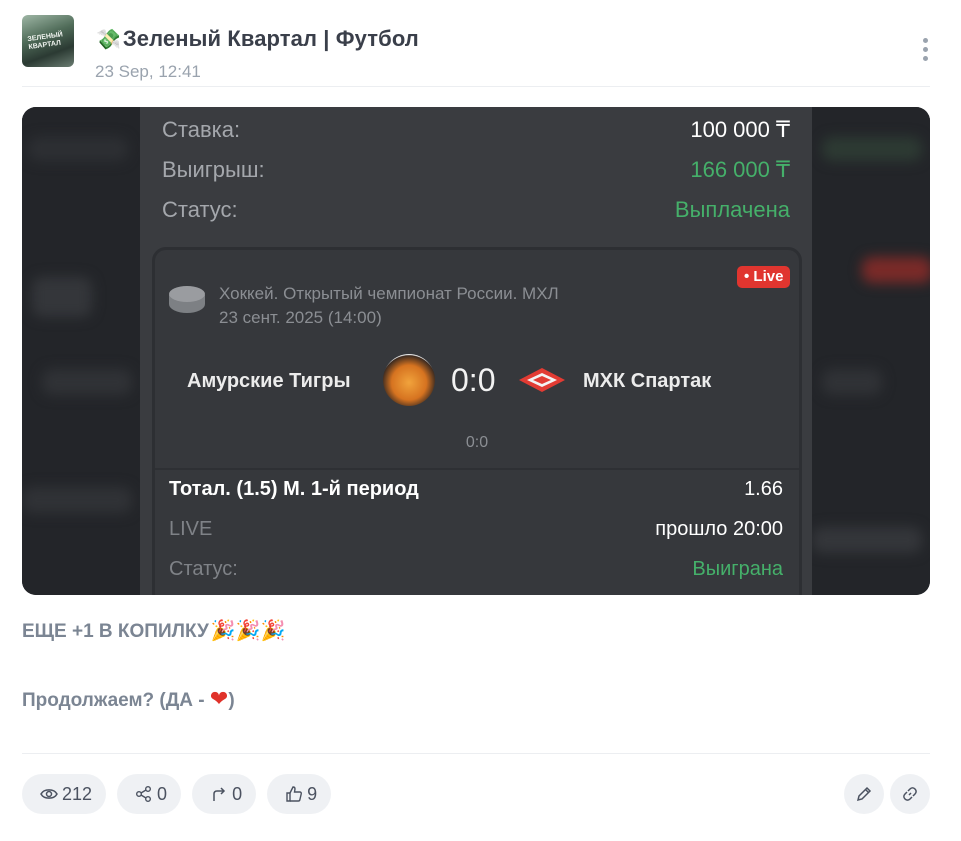  I want to click on forward-button: 0, so click(224, 794).